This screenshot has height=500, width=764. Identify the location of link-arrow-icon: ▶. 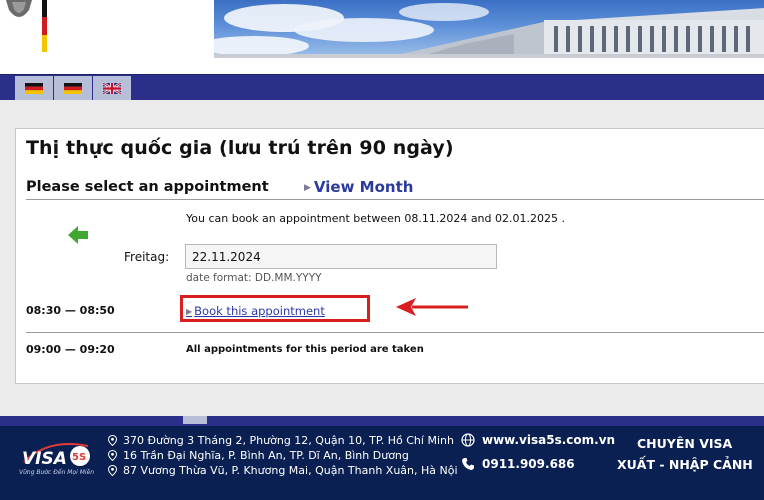
(307, 188).